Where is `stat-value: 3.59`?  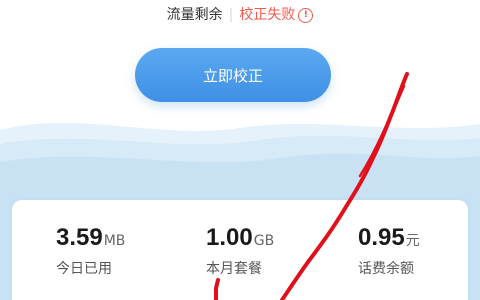
stat-value: 3.59 is located at coordinates (79, 237).